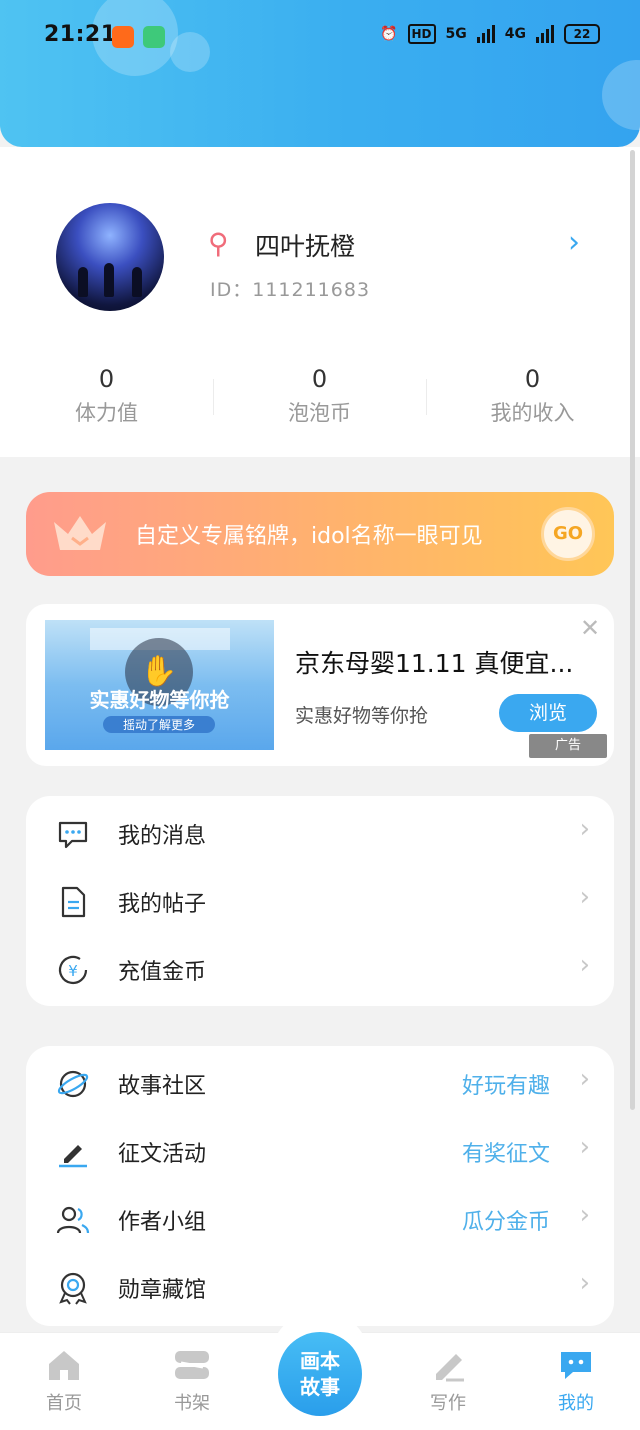  Describe the element at coordinates (162, 972) in the screenshot. I see `menu-item-label: 充值金币` at that location.